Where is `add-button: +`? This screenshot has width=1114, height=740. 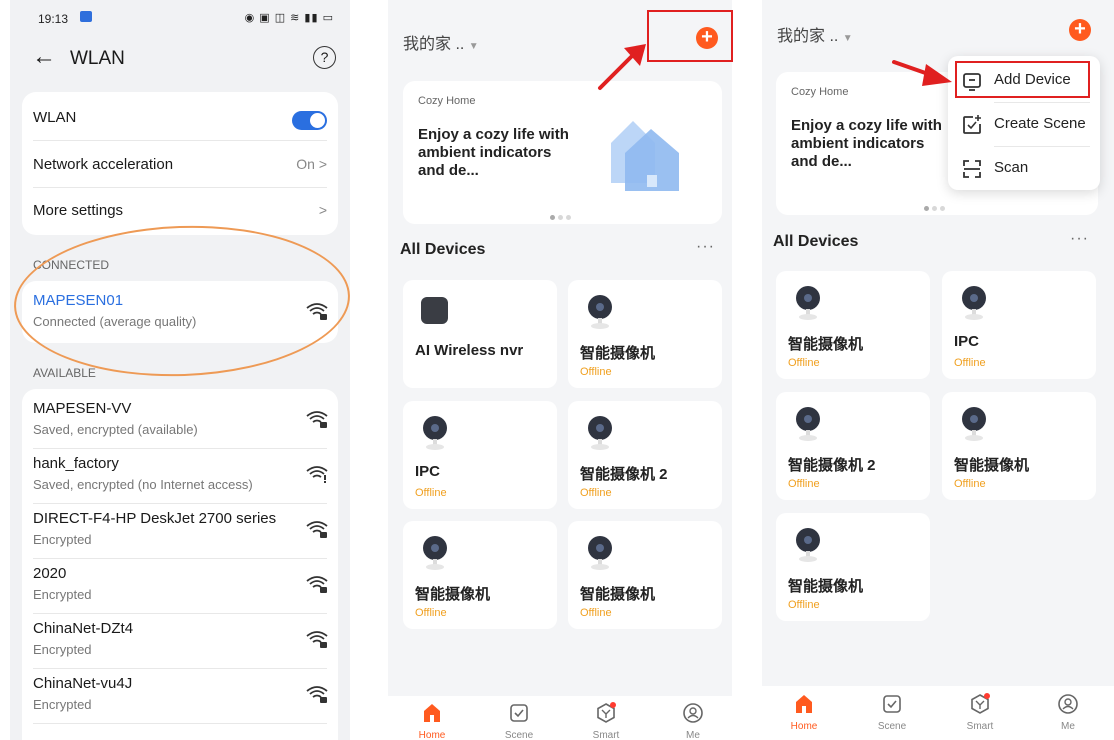
add-button: + is located at coordinates (1080, 30).